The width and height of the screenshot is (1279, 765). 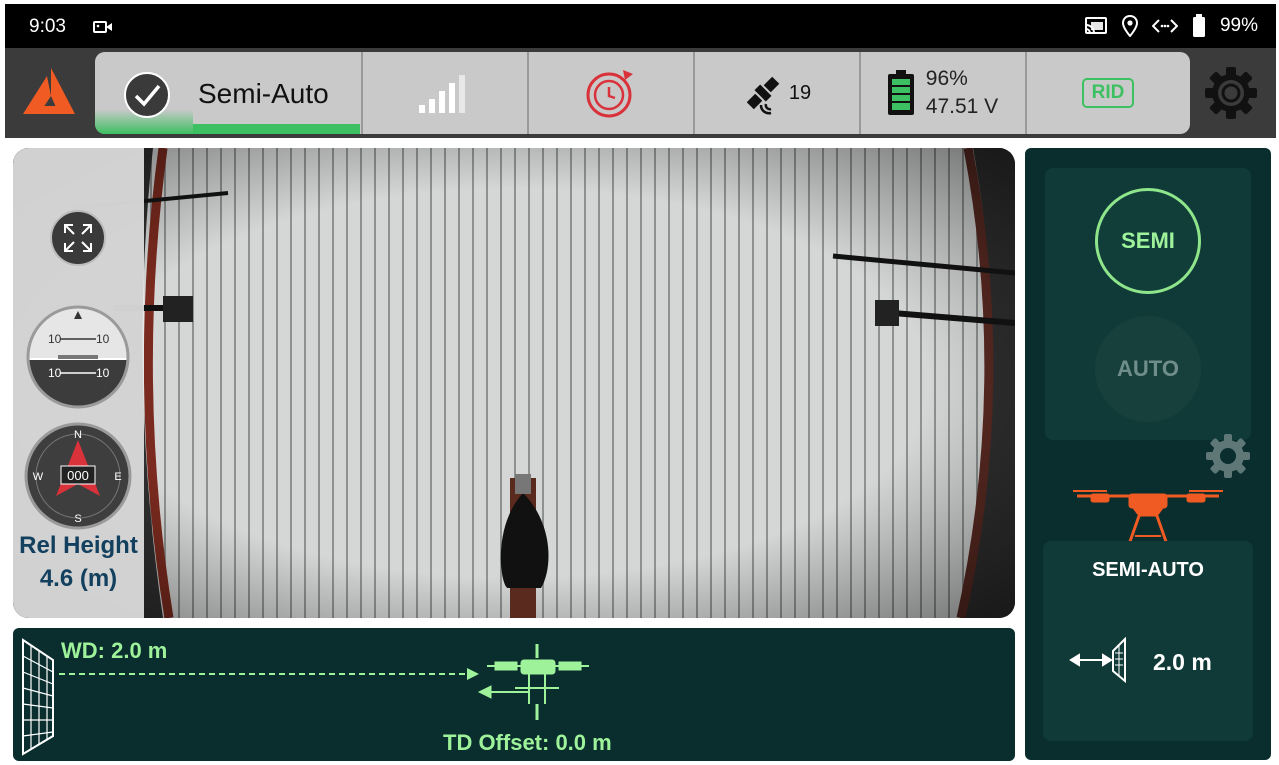 What do you see at coordinates (49, 92) in the screenshot?
I see `app-logo-icon` at bounding box center [49, 92].